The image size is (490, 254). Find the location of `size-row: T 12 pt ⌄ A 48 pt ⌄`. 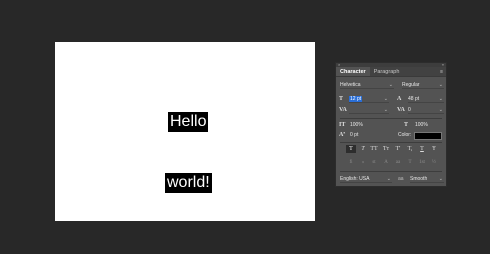

size-row: T 12 pt ⌄ A 48 pt ⌄ is located at coordinates (392, 100).